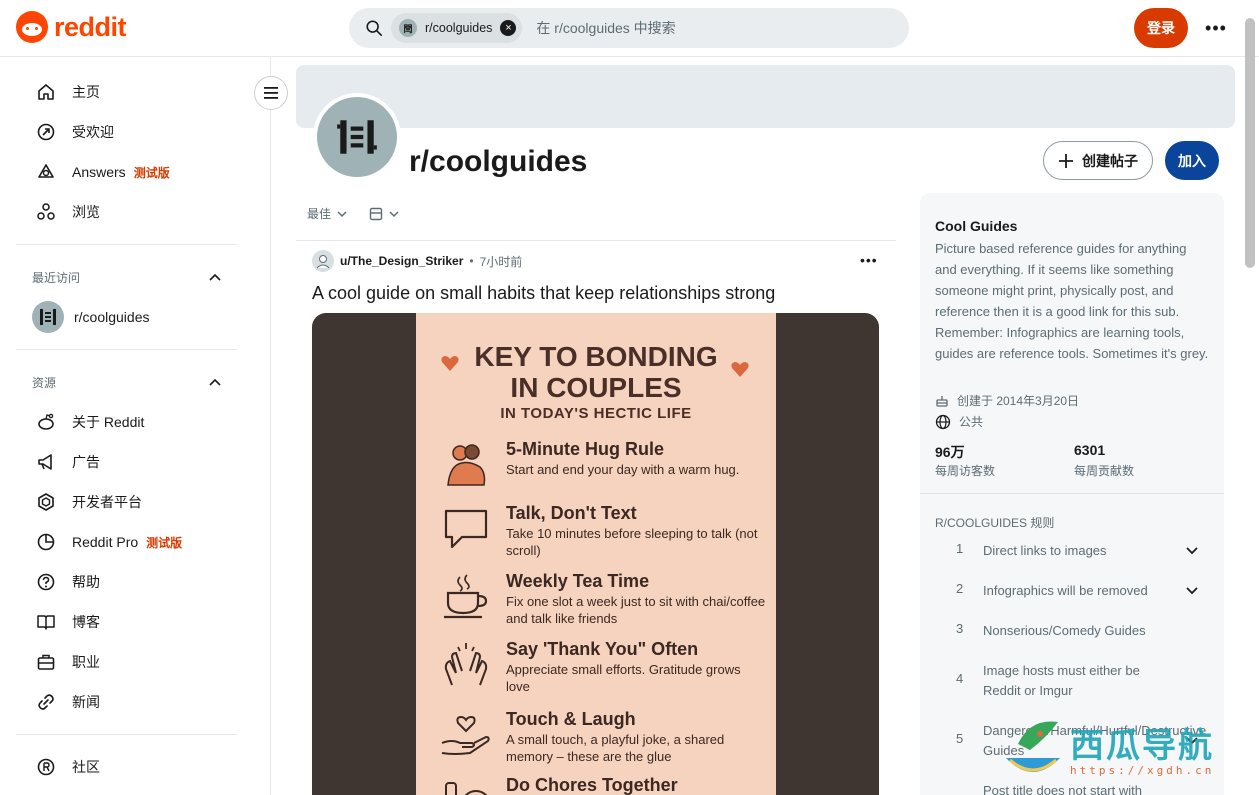  I want to click on card-divider, so click(1072, 493).